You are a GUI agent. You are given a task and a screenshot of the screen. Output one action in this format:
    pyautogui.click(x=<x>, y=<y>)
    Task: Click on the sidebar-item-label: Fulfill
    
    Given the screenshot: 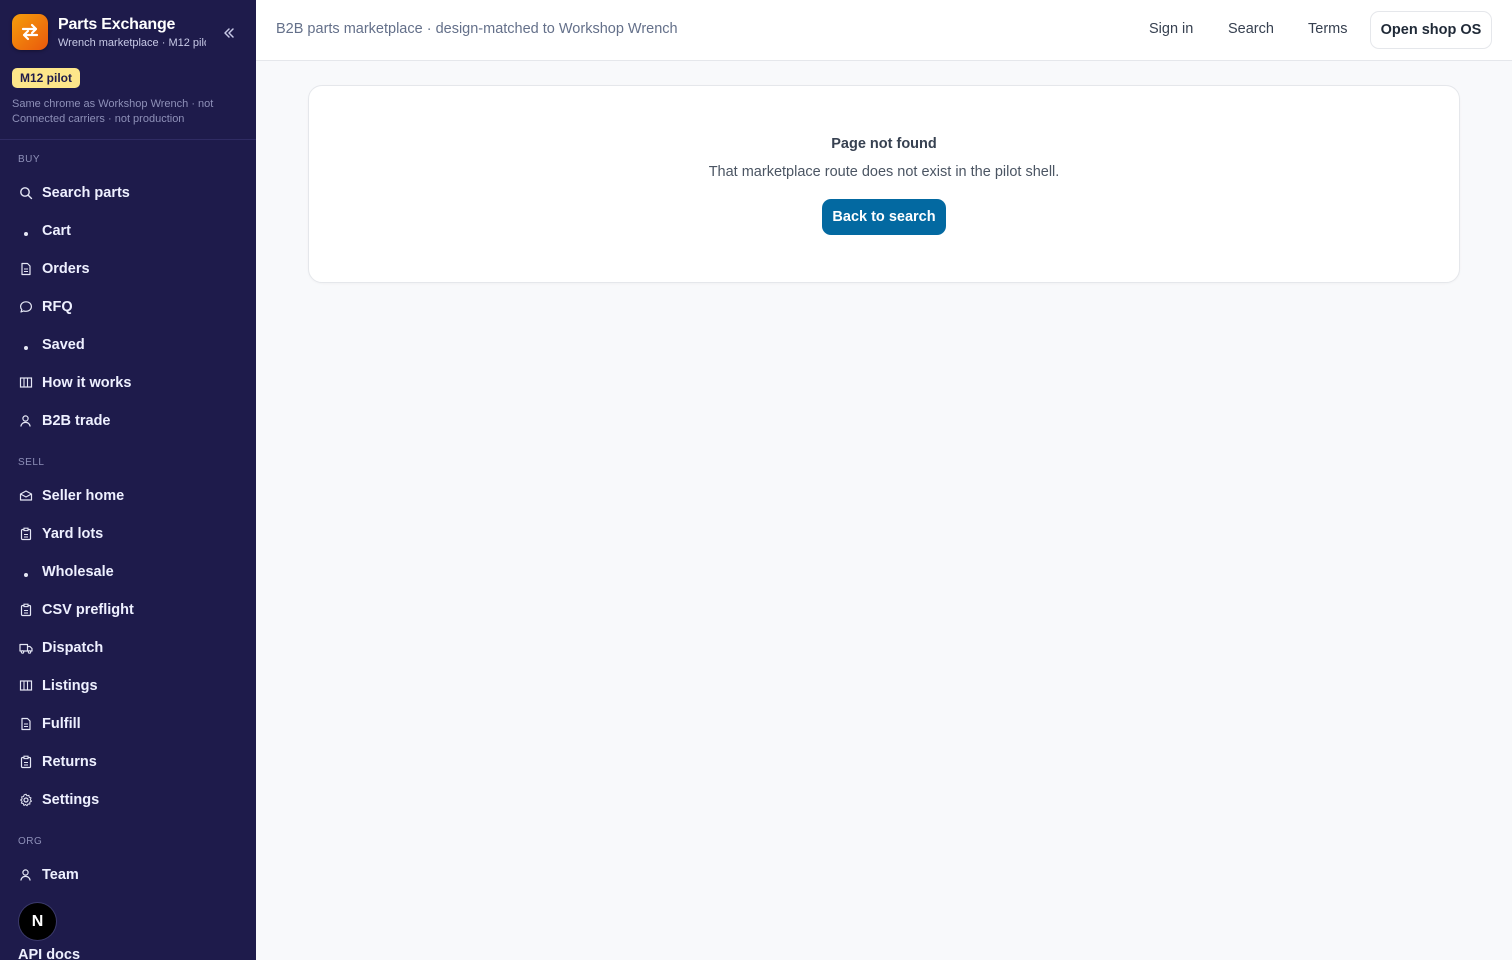 What is the action you would take?
    pyautogui.click(x=61, y=724)
    